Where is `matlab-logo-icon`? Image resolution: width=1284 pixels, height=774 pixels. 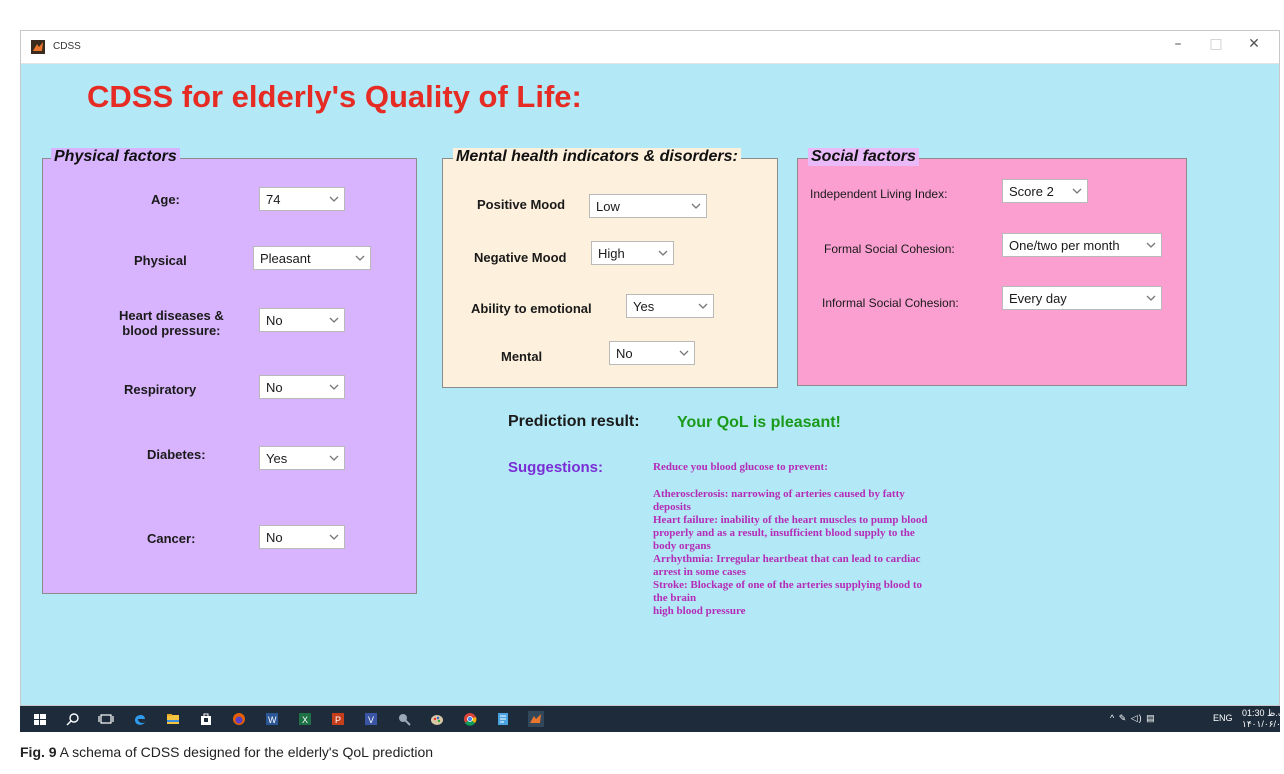
matlab-logo-icon is located at coordinates (38, 47).